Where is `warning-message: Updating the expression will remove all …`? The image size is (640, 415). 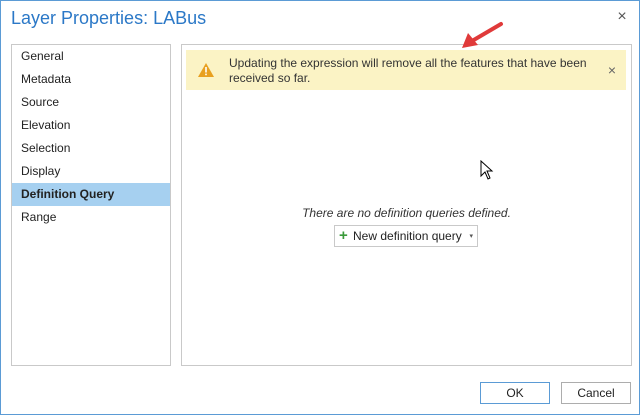
warning-message: Updating the expression will remove all … is located at coordinates (408, 70).